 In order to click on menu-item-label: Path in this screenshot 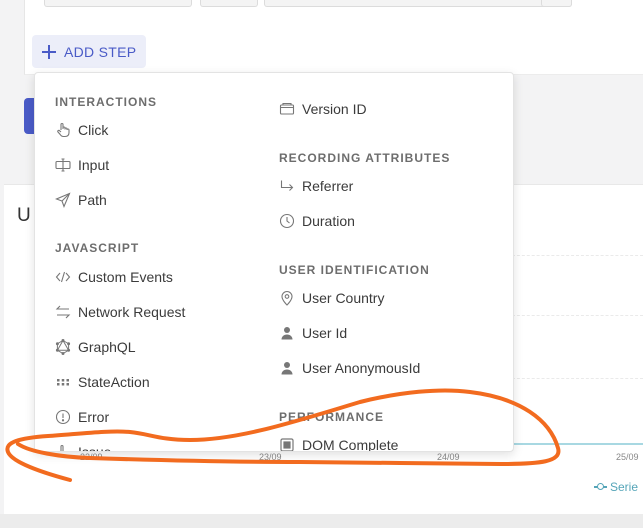, I will do `click(92, 200)`.